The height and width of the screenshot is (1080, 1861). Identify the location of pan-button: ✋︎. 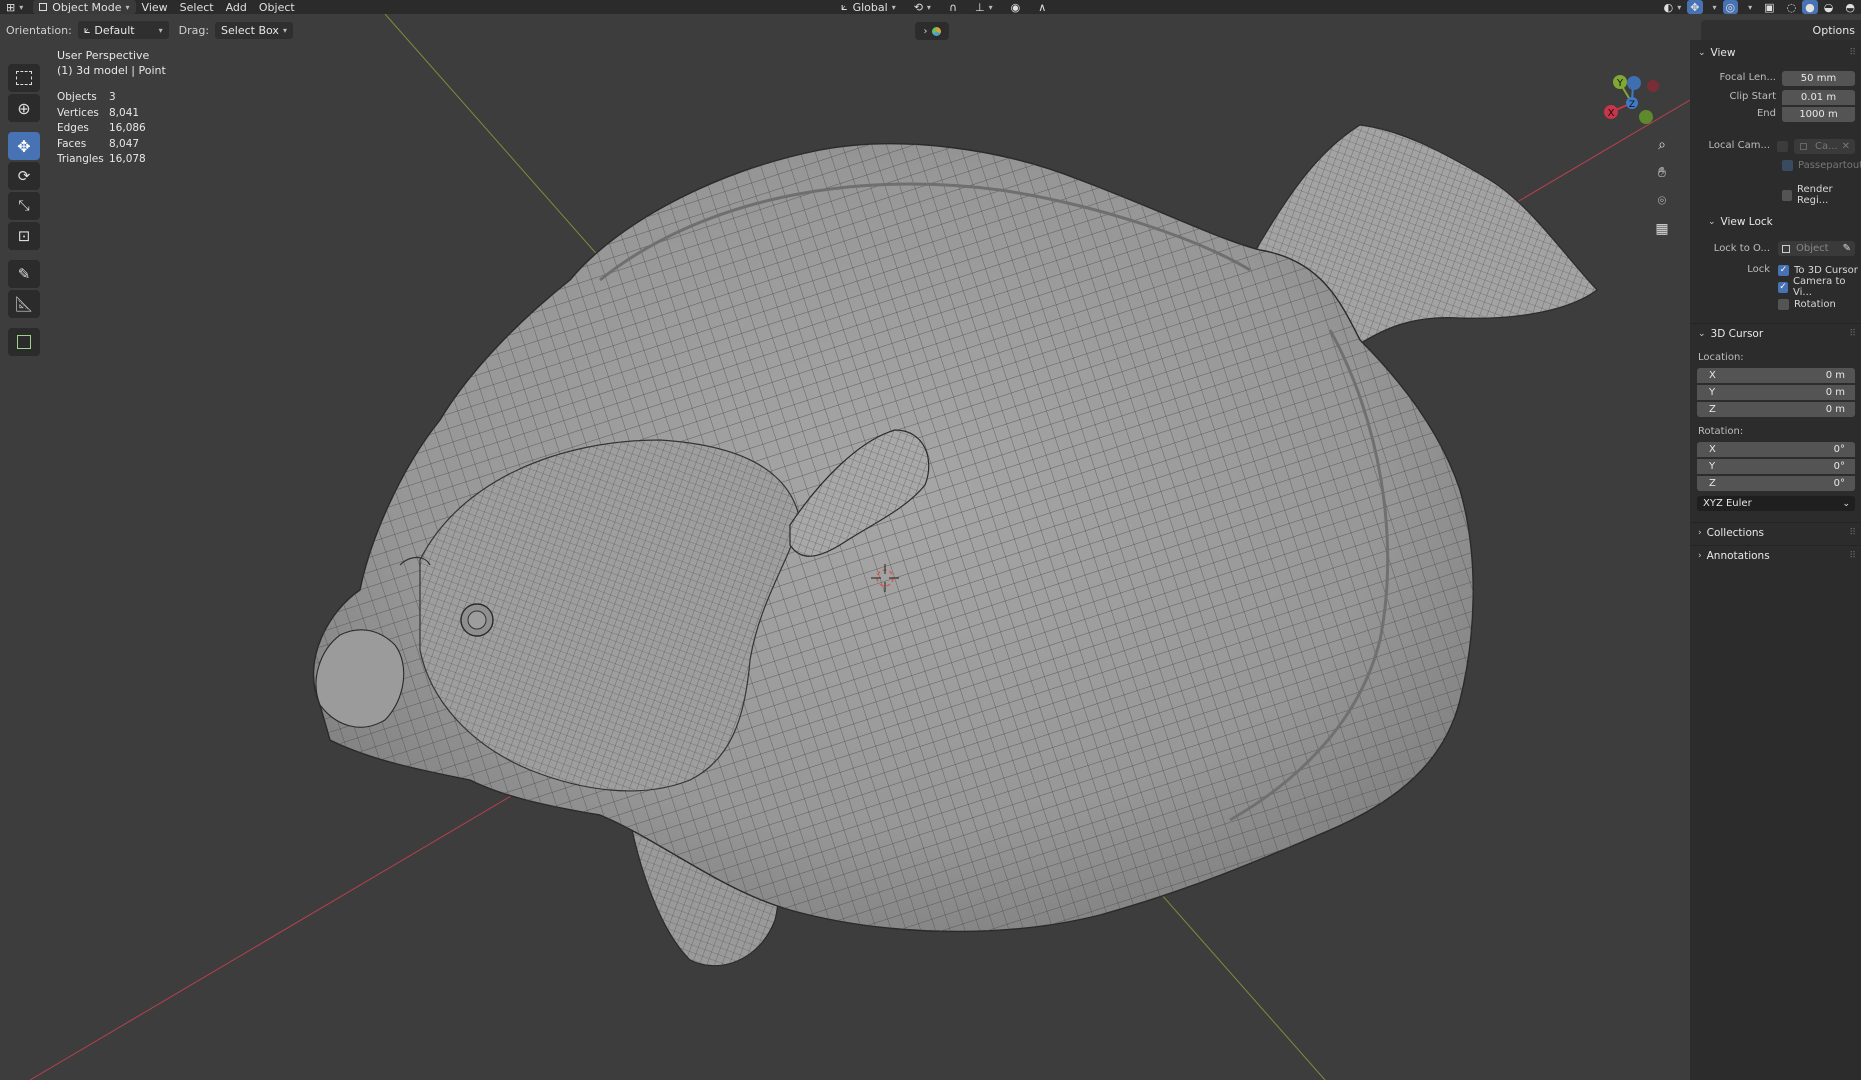
(1662, 173).